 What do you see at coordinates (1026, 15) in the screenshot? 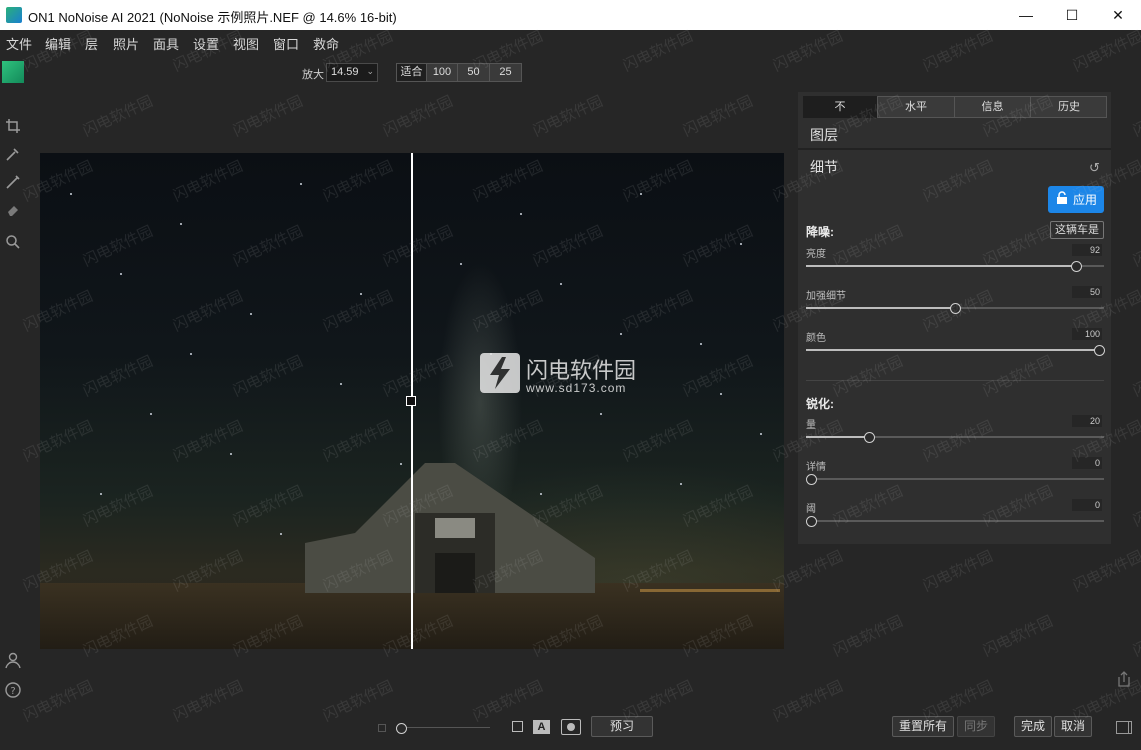
I see `minimize-button: —` at bounding box center [1026, 15].